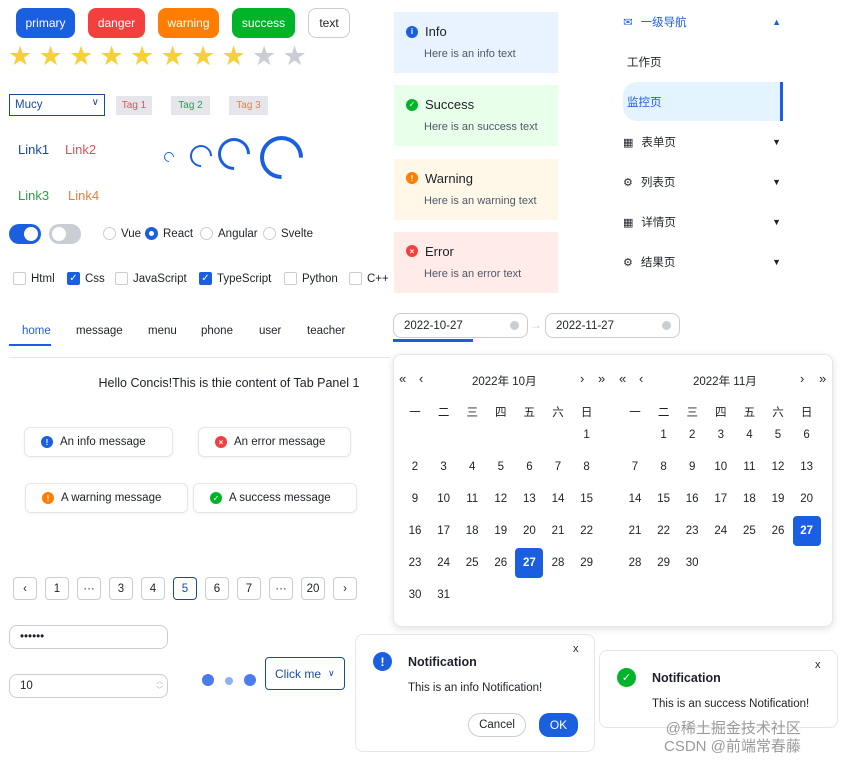 The image size is (847, 762). I want to click on tab-menu: menu, so click(162, 331).